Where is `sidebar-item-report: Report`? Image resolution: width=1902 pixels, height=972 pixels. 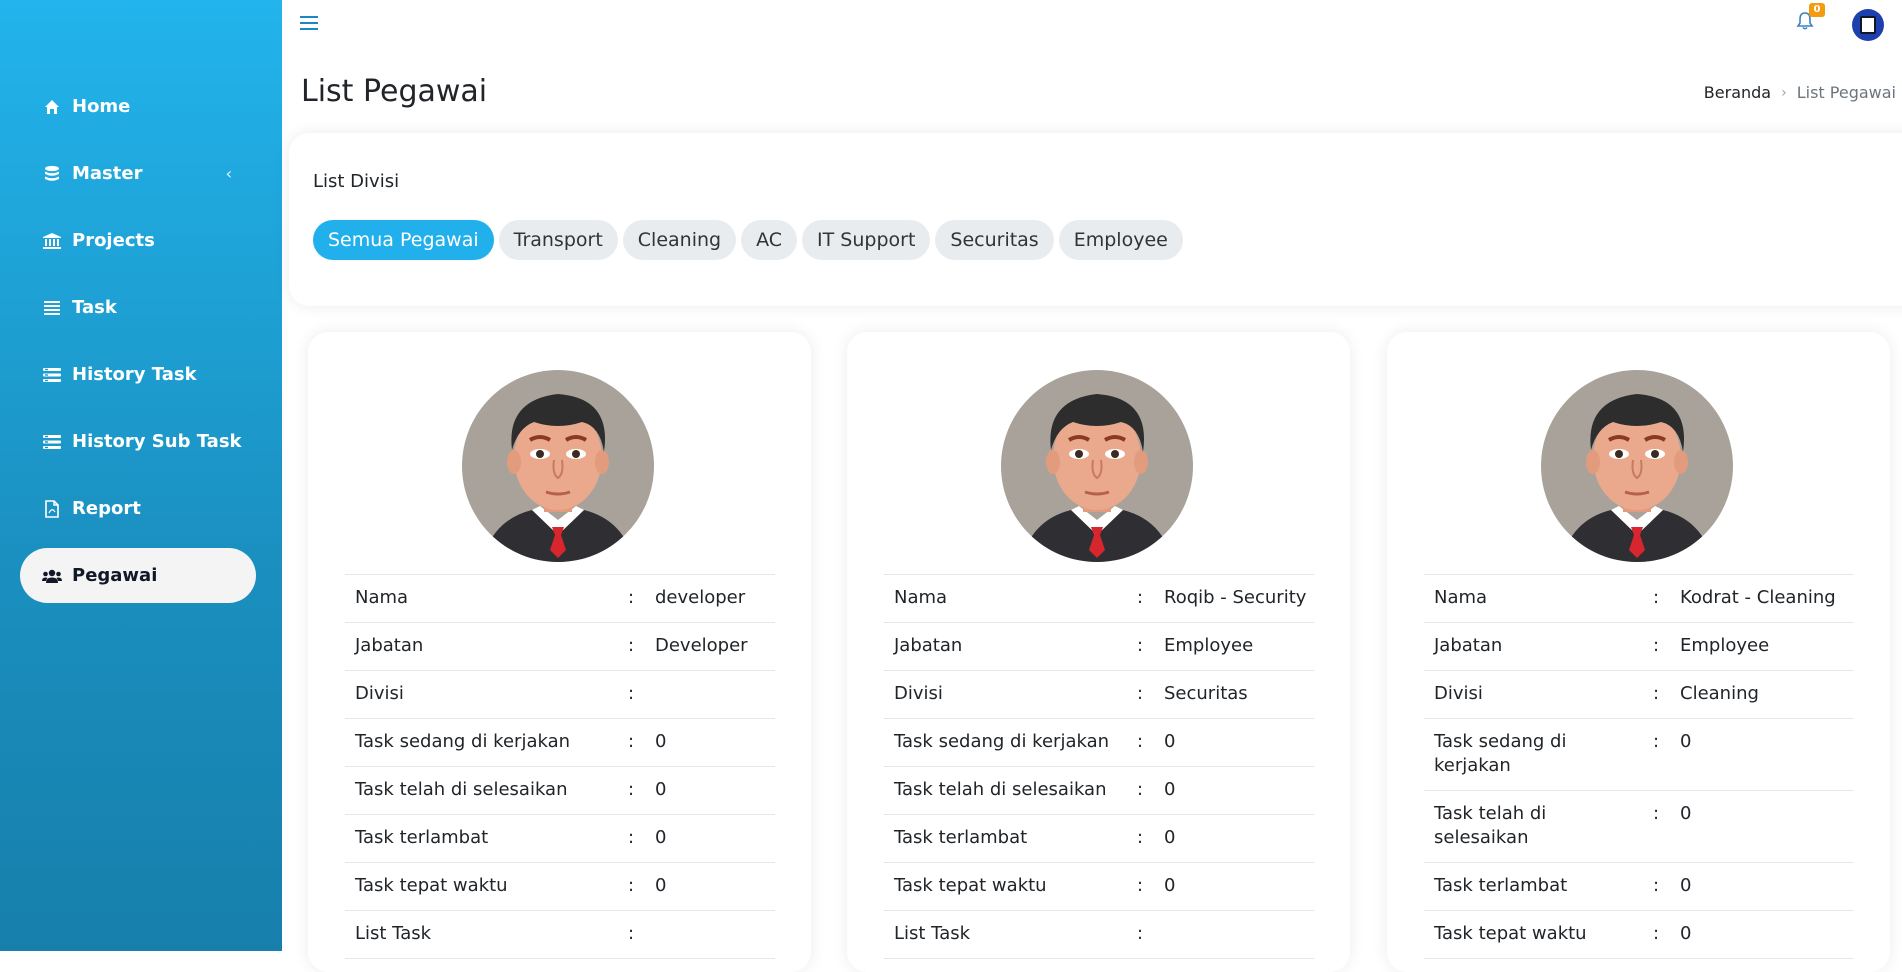 sidebar-item-report: Report is located at coordinates (138, 508).